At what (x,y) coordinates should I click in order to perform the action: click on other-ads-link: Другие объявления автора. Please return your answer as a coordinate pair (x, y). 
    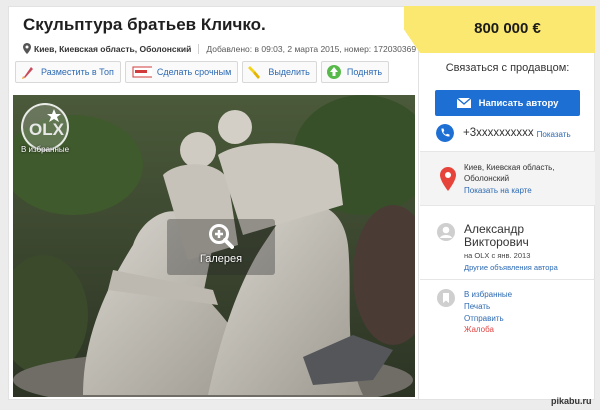
    Looking at the image, I should click on (511, 267).